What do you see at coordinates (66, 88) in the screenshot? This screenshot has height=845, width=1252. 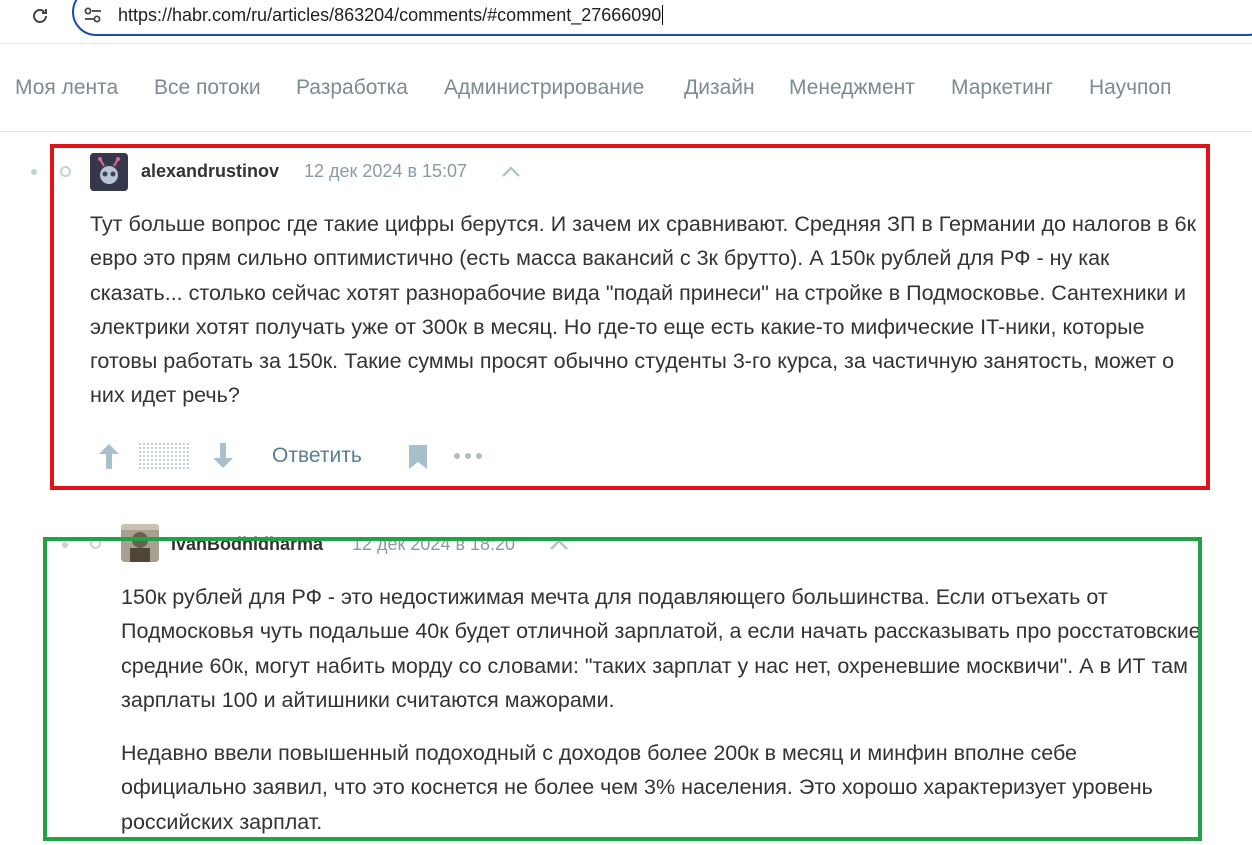 I see `nav-item-my-feed: Моя лента` at bounding box center [66, 88].